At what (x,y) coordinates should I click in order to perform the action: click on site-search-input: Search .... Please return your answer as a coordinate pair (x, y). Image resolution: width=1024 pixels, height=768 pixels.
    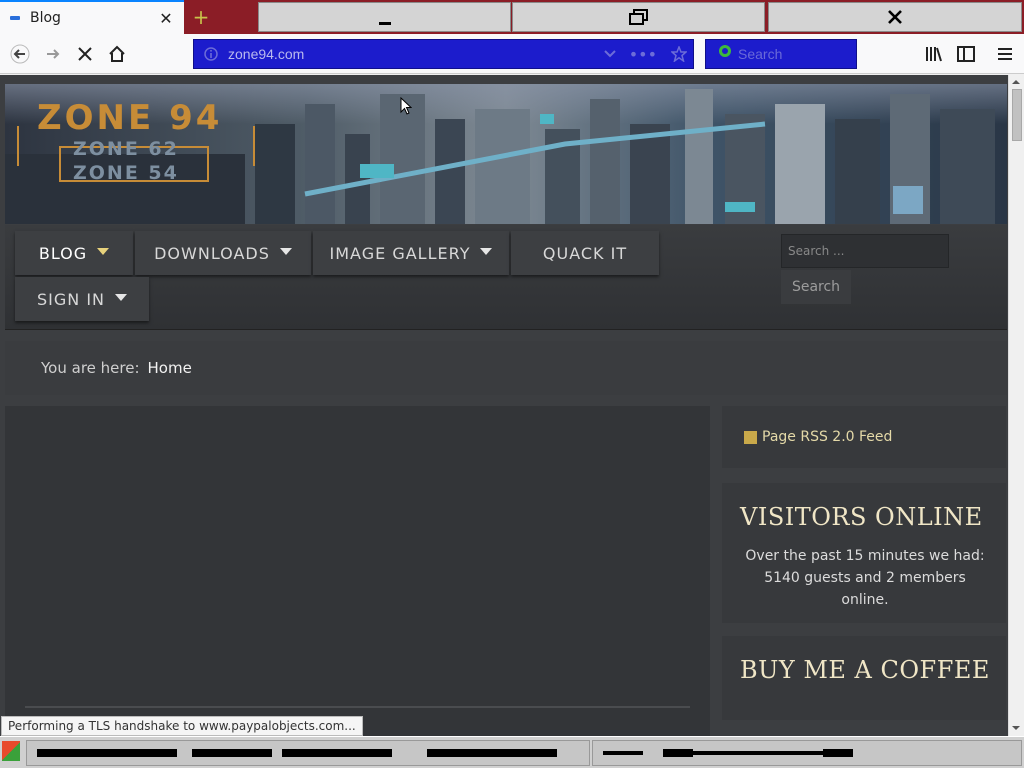
    Looking at the image, I should click on (865, 251).